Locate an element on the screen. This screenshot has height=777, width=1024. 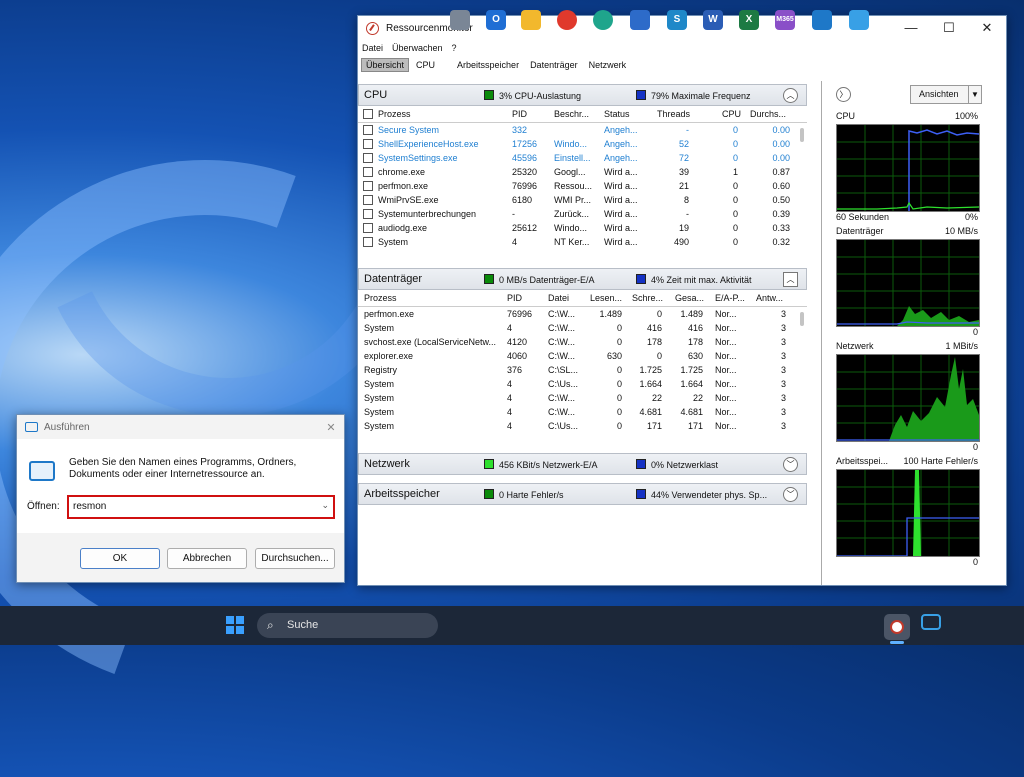
views-button: Ansichten ▼ is located at coordinates (946, 94).